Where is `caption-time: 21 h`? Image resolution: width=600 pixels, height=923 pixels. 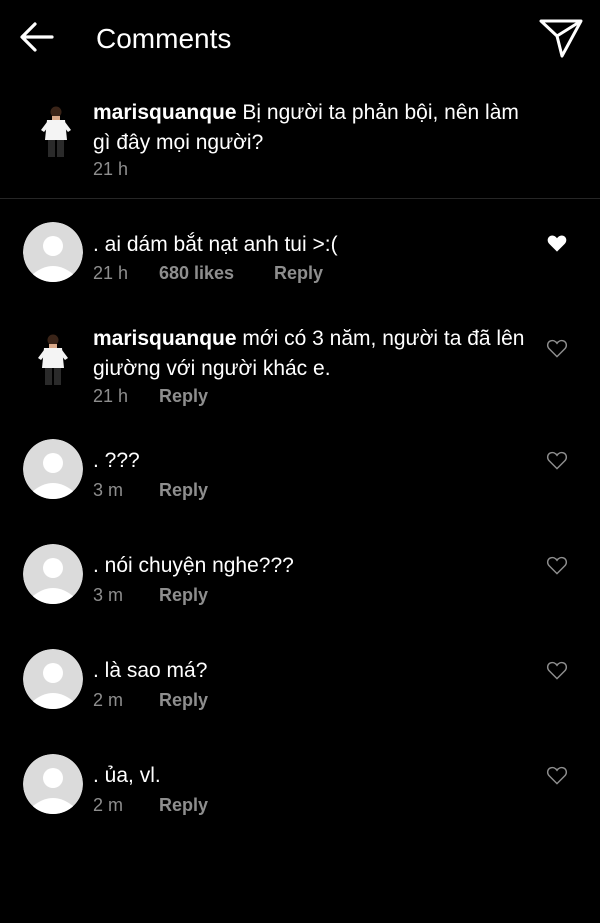
caption-time: 21 h is located at coordinates (111, 169).